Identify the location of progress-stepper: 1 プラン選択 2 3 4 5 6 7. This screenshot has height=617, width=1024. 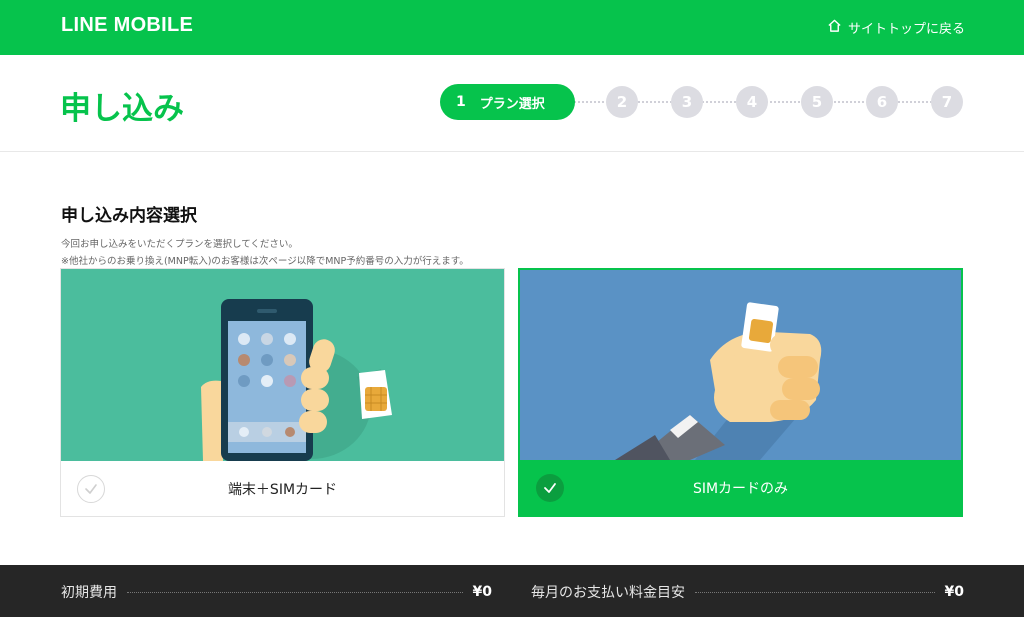
(702, 102).